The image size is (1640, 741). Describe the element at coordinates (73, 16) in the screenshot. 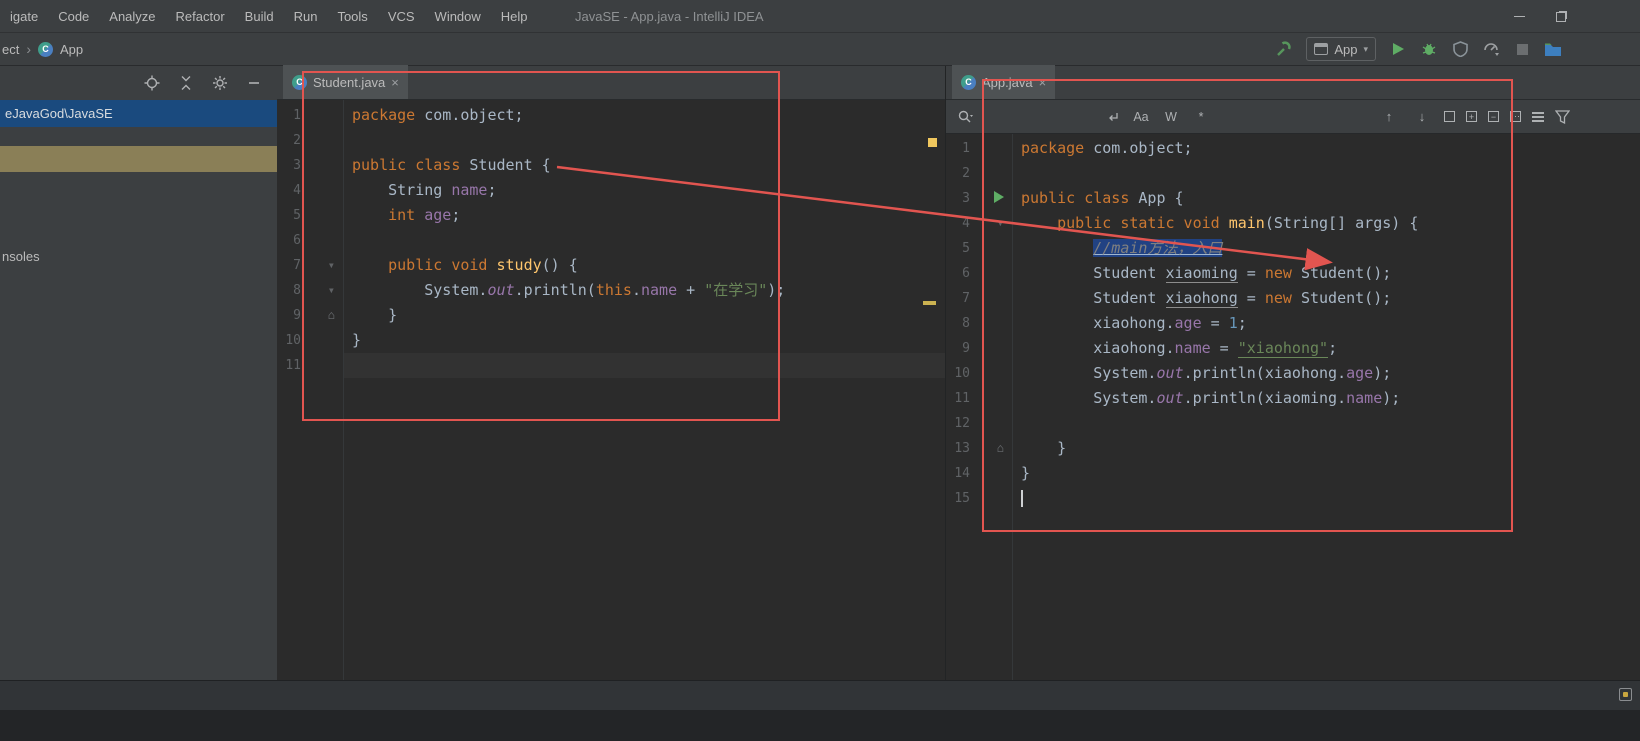

I see `menu-code: Code` at that location.